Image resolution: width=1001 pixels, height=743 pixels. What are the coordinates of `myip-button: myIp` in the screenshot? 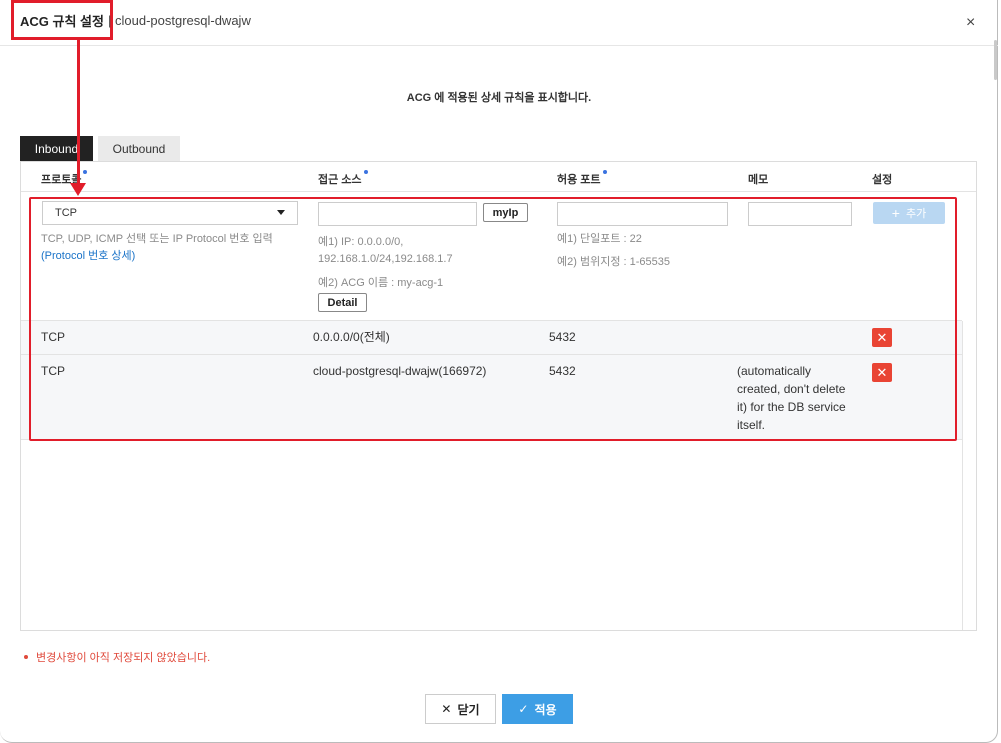 It's located at (505, 212).